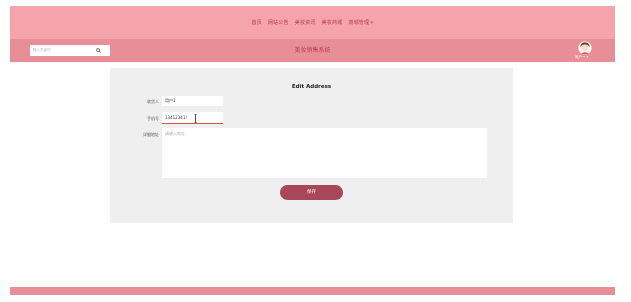  Describe the element at coordinates (312, 291) in the screenshot. I see `footer-bar` at that location.